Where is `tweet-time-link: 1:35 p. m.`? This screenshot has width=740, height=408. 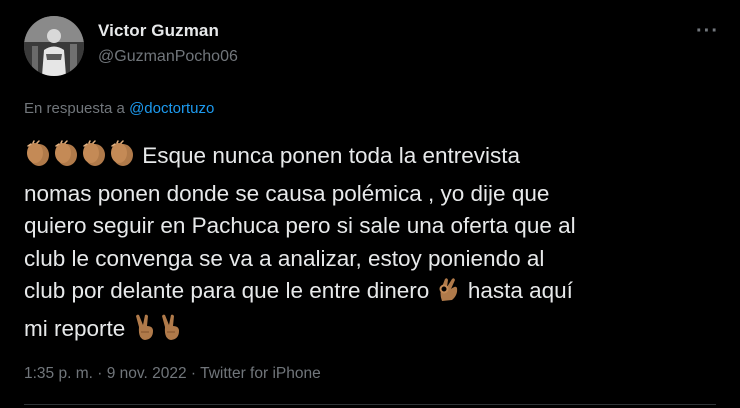 tweet-time-link: 1:35 p. m. is located at coordinates (58, 373).